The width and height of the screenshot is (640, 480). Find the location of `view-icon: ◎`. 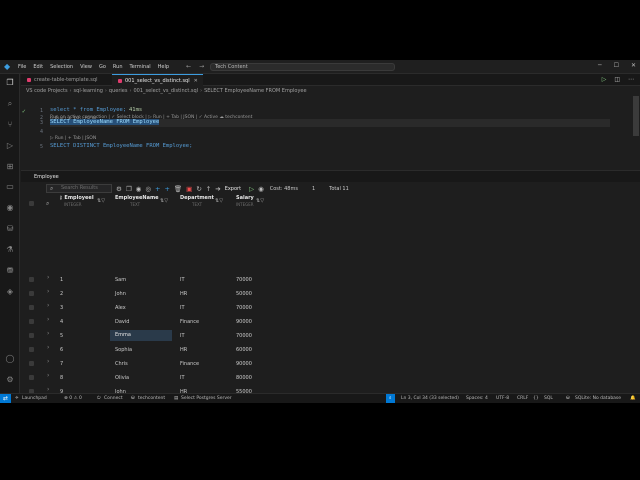

view-icon: ◎ is located at coordinates (148, 189).